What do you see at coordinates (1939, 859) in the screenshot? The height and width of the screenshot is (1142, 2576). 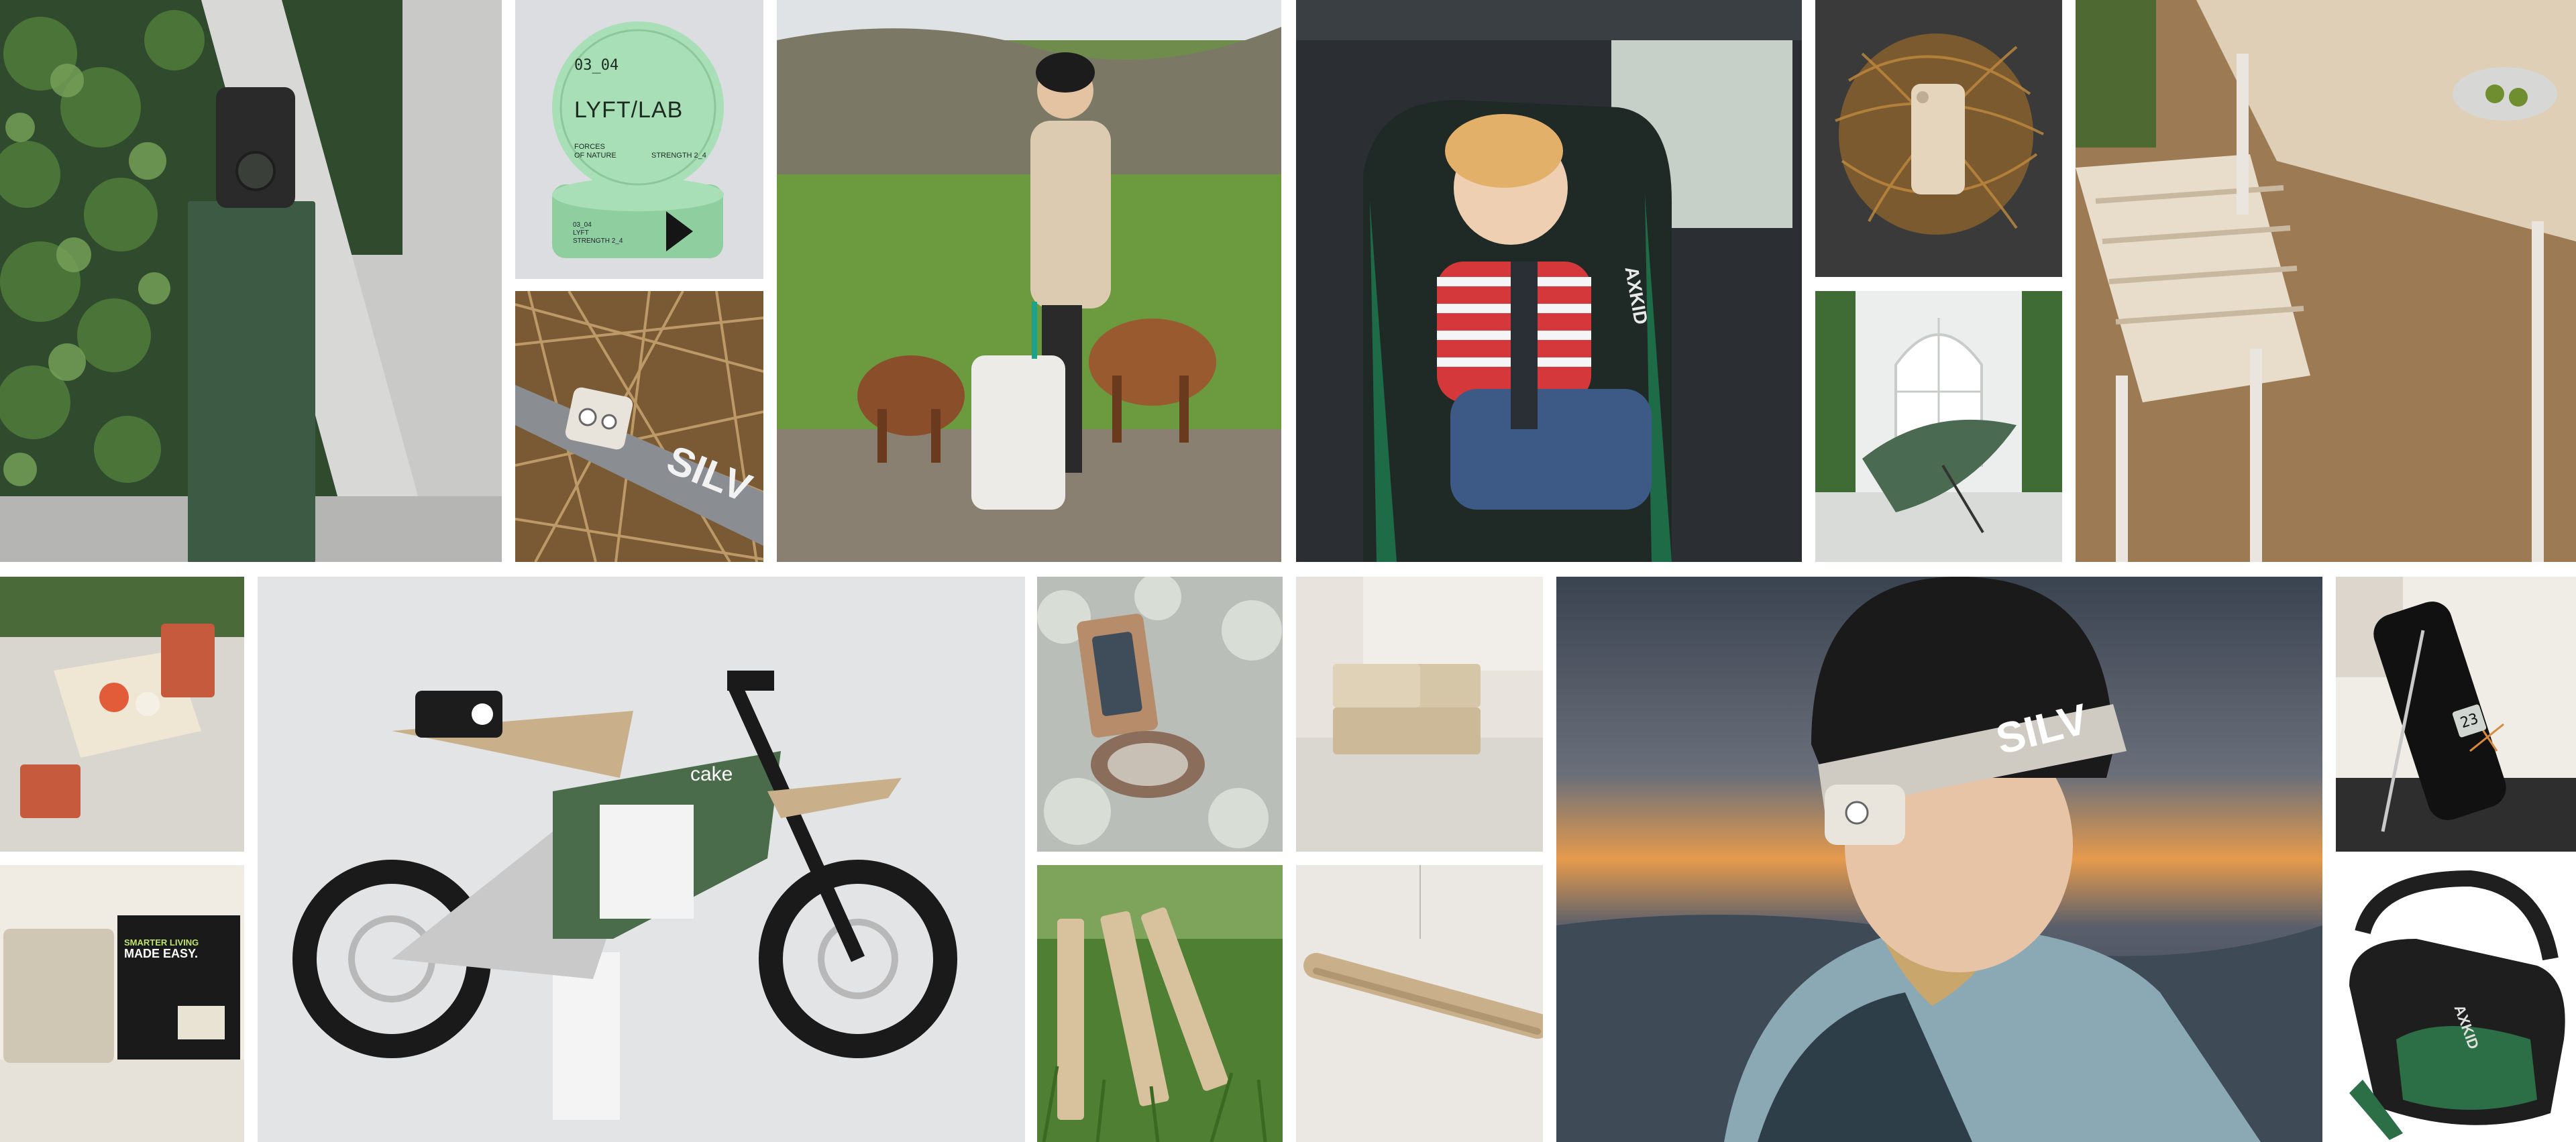 I see `photo-woman-headlamp-dusk: SILV` at bounding box center [1939, 859].